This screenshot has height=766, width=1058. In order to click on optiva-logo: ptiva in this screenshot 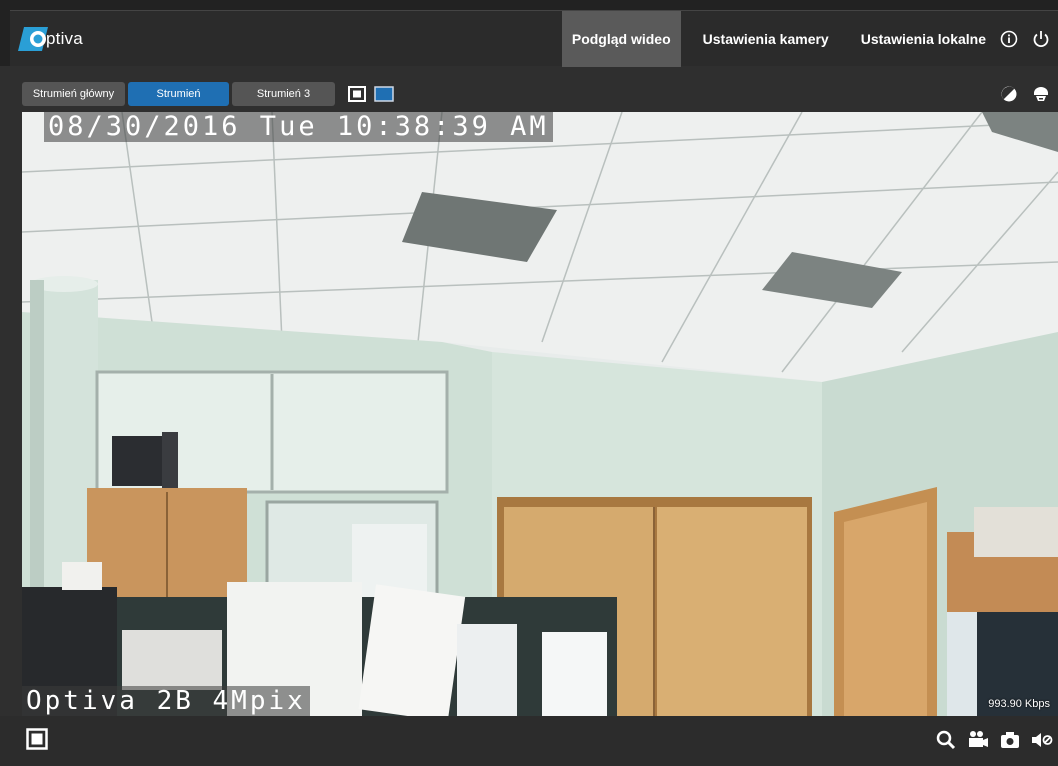, I will do `click(50, 39)`.